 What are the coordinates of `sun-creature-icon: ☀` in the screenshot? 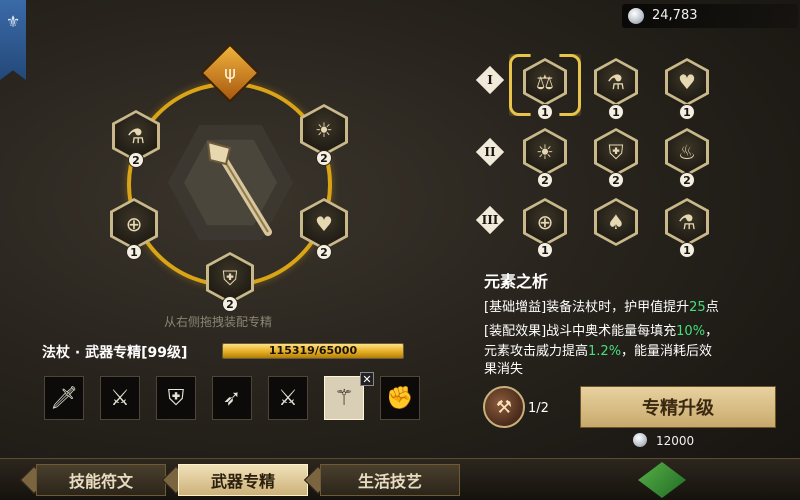 It's located at (545, 152).